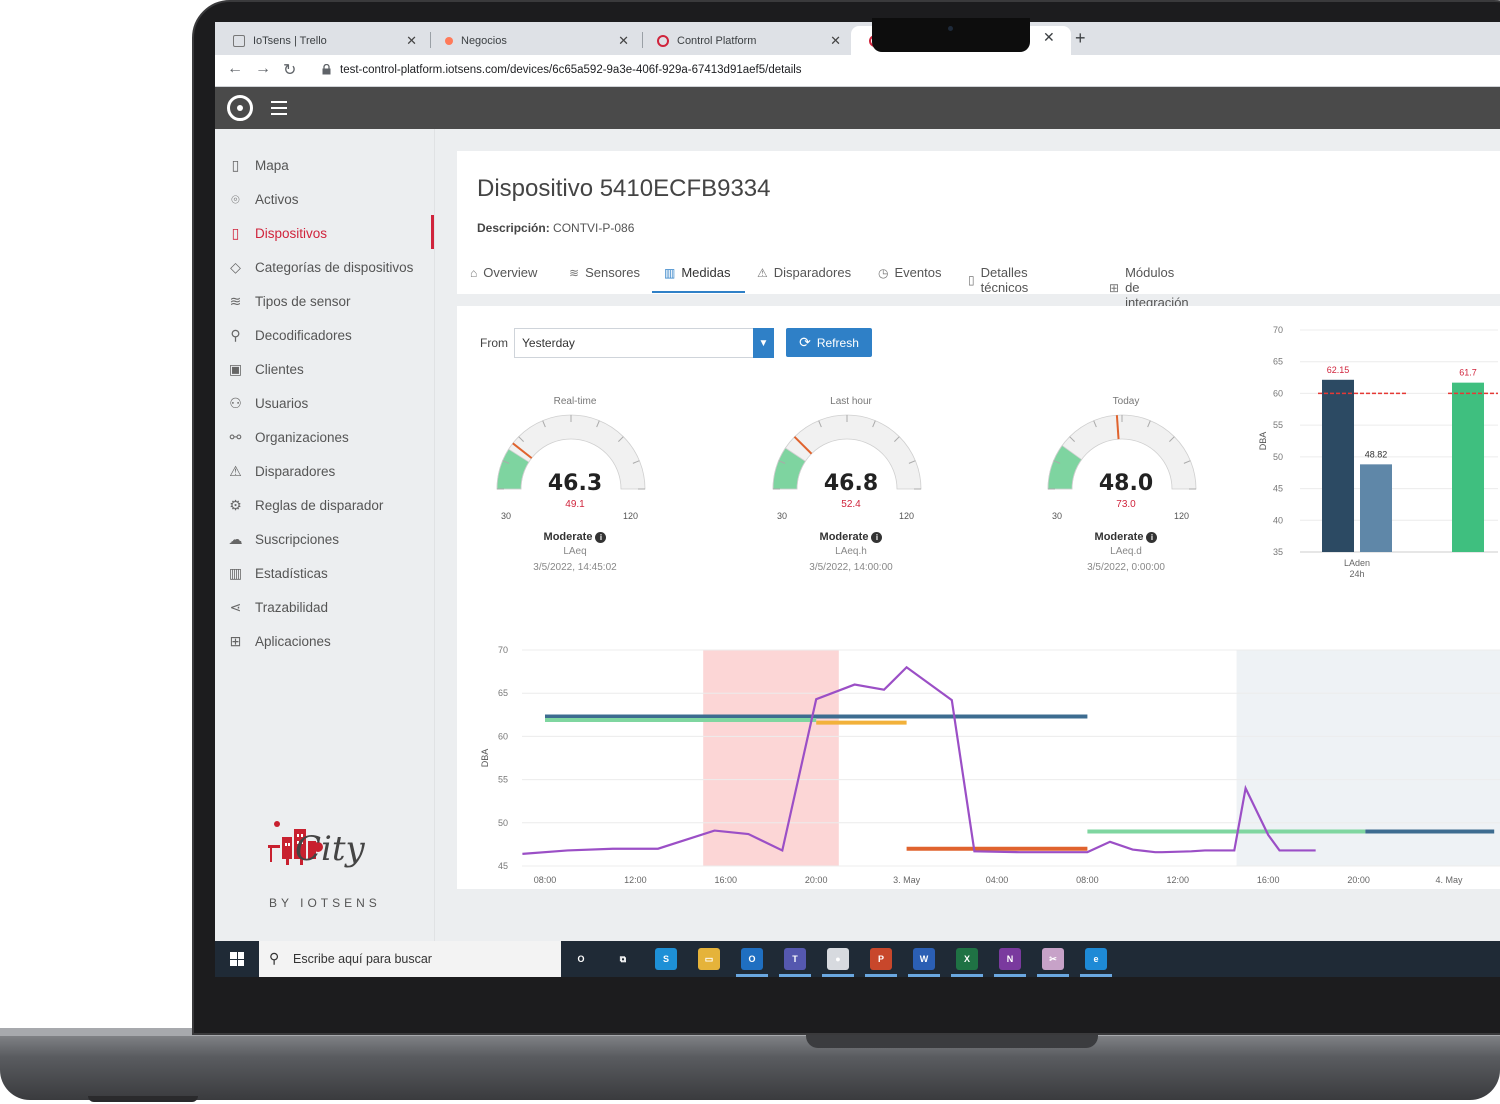 This screenshot has height=1104, width=1500. I want to click on word-icon: W, so click(924, 959).